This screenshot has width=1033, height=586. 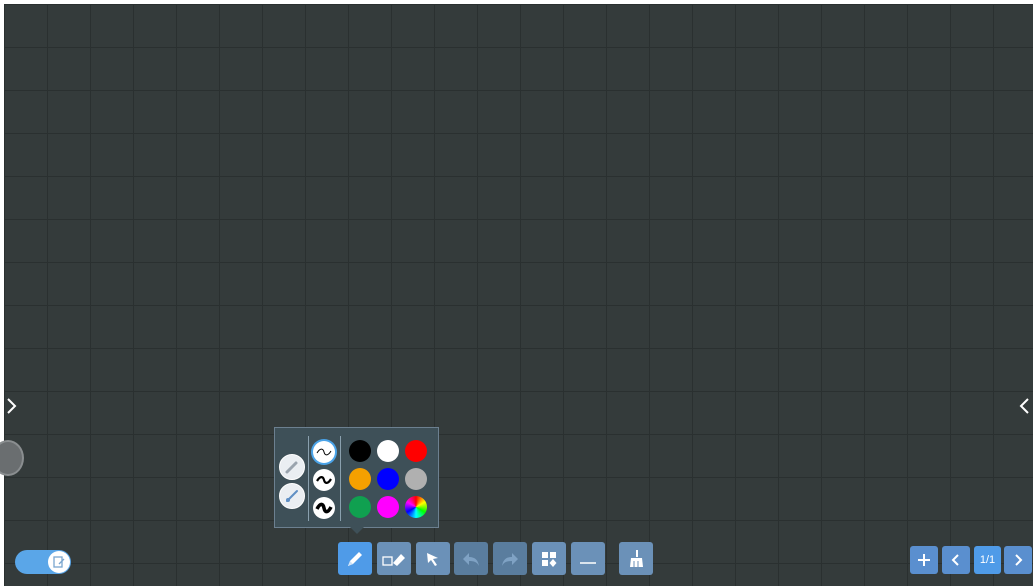 I want to click on pen-settings-popup, so click(x=356, y=480).